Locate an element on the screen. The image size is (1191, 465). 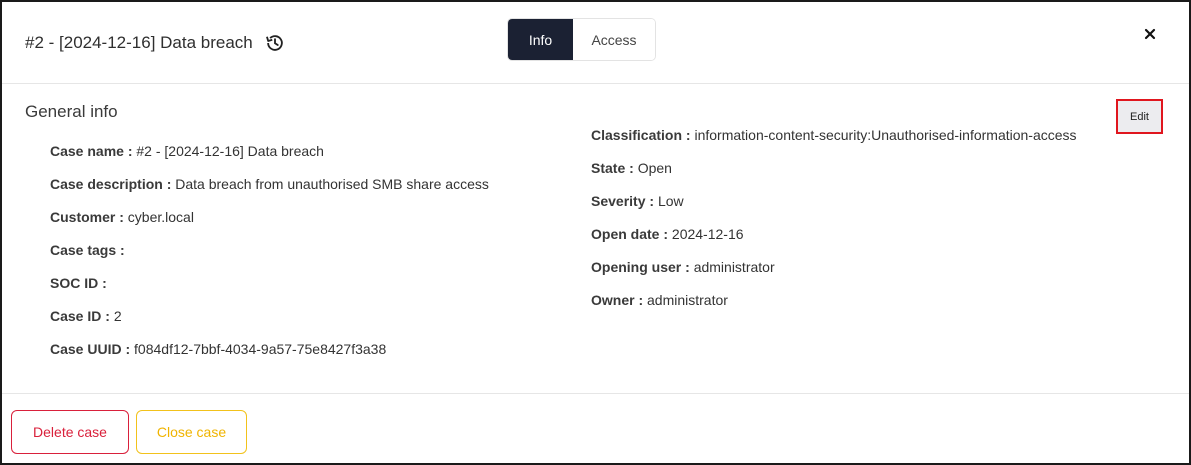
close-case-button: Close case is located at coordinates (191, 432).